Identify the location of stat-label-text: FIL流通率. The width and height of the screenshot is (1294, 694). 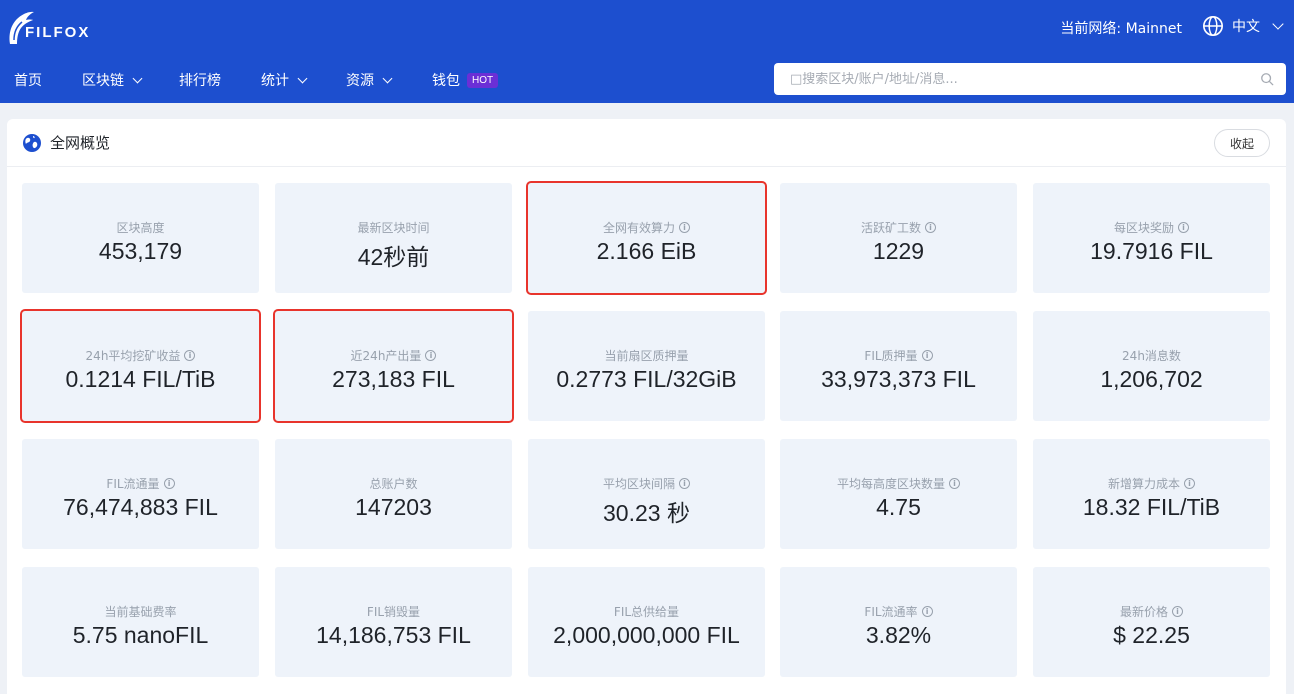
(891, 612).